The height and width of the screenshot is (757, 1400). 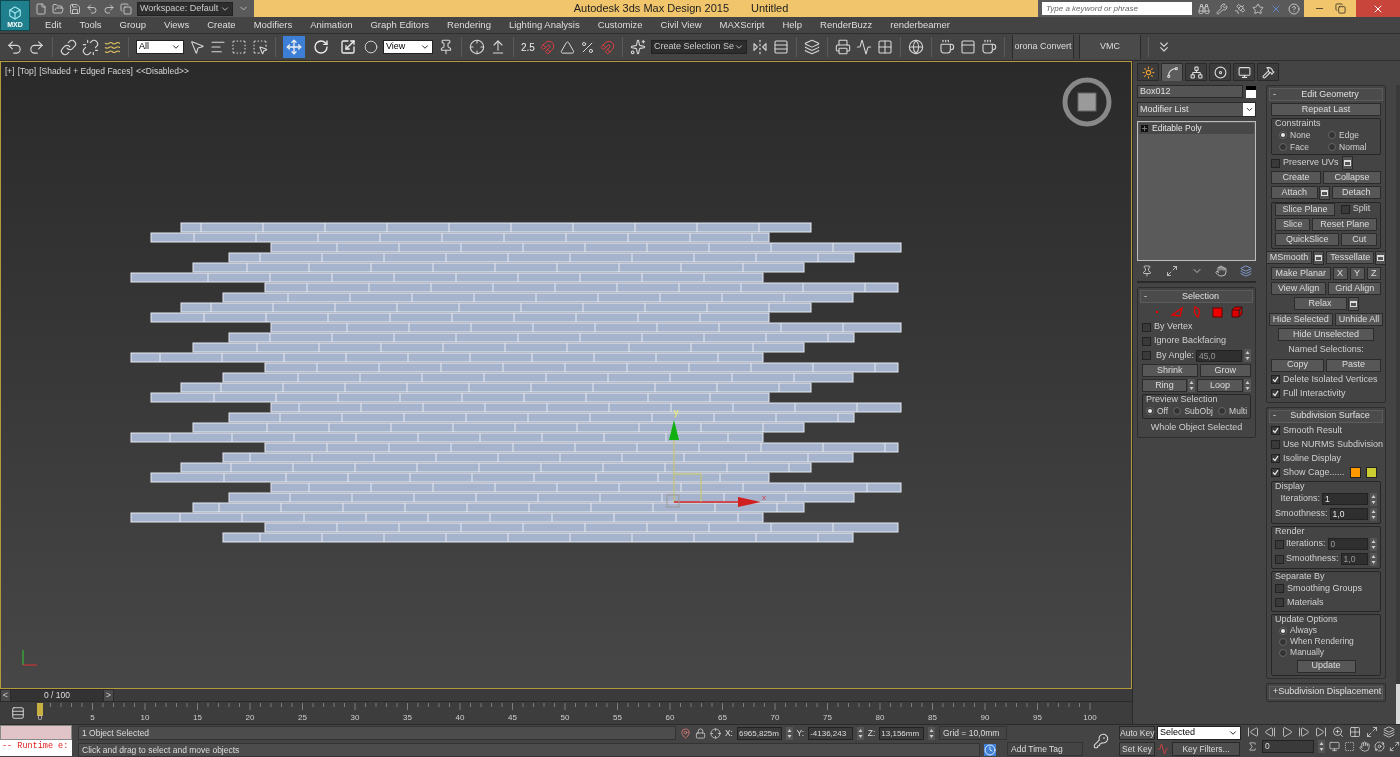 What do you see at coordinates (197, 47) in the screenshot?
I see `select-object-icon` at bounding box center [197, 47].